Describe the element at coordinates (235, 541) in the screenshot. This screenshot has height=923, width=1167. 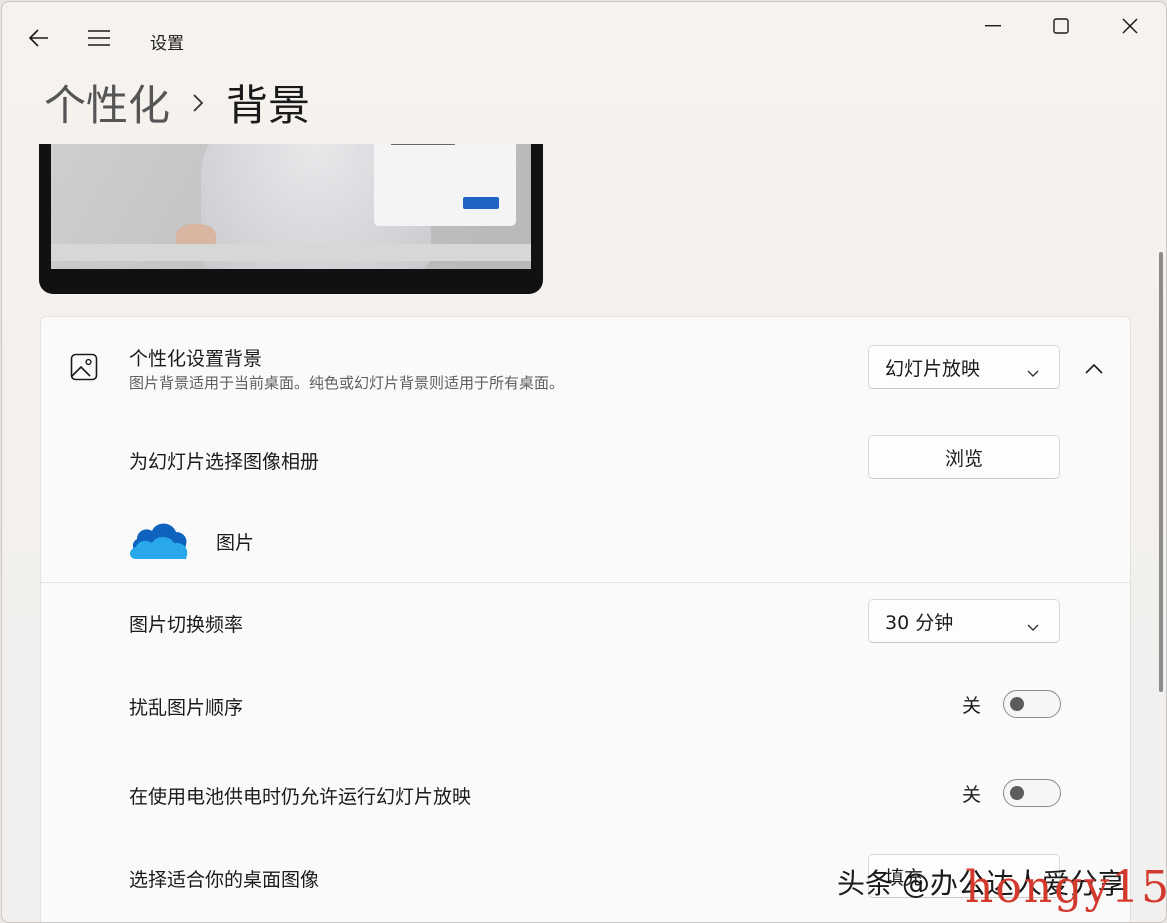
I see `album-folder-name: 图片` at that location.